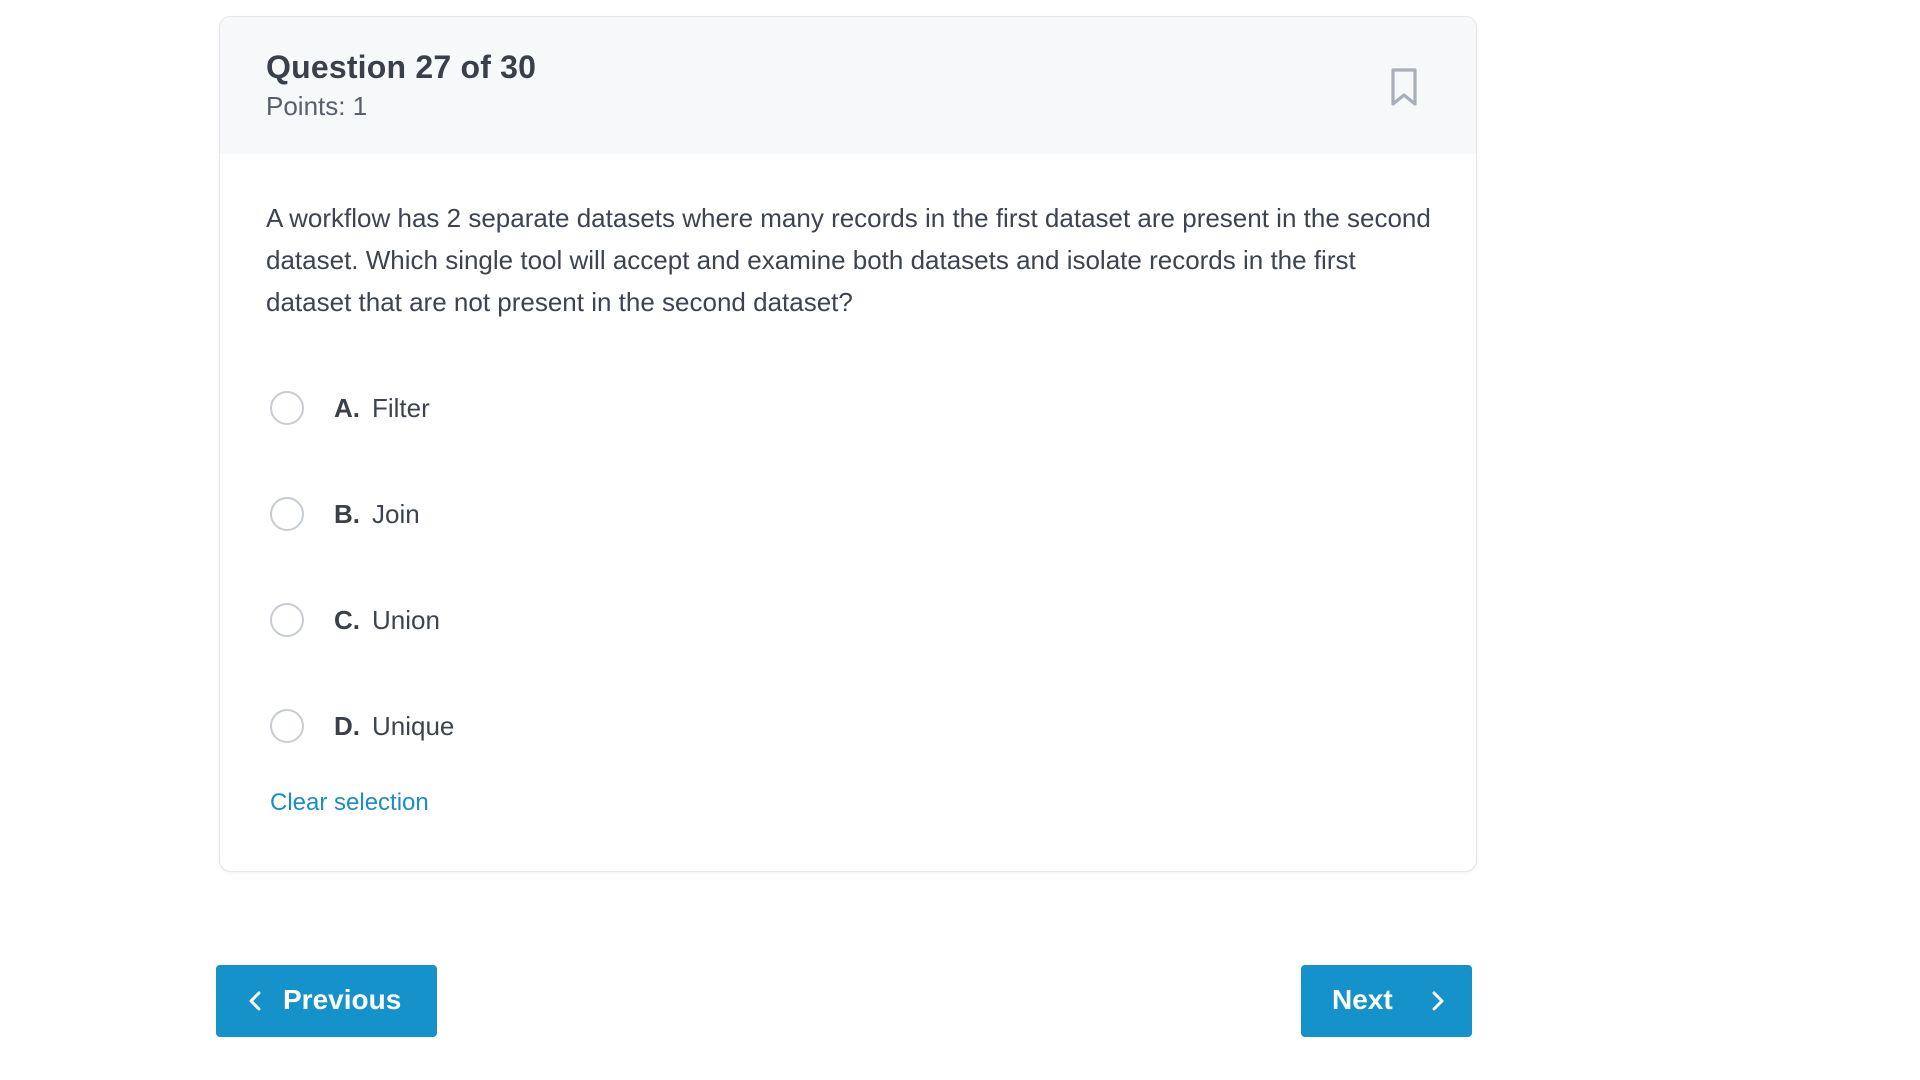 This screenshot has width=1920, height=1080. I want to click on option-label: Join, so click(396, 514).